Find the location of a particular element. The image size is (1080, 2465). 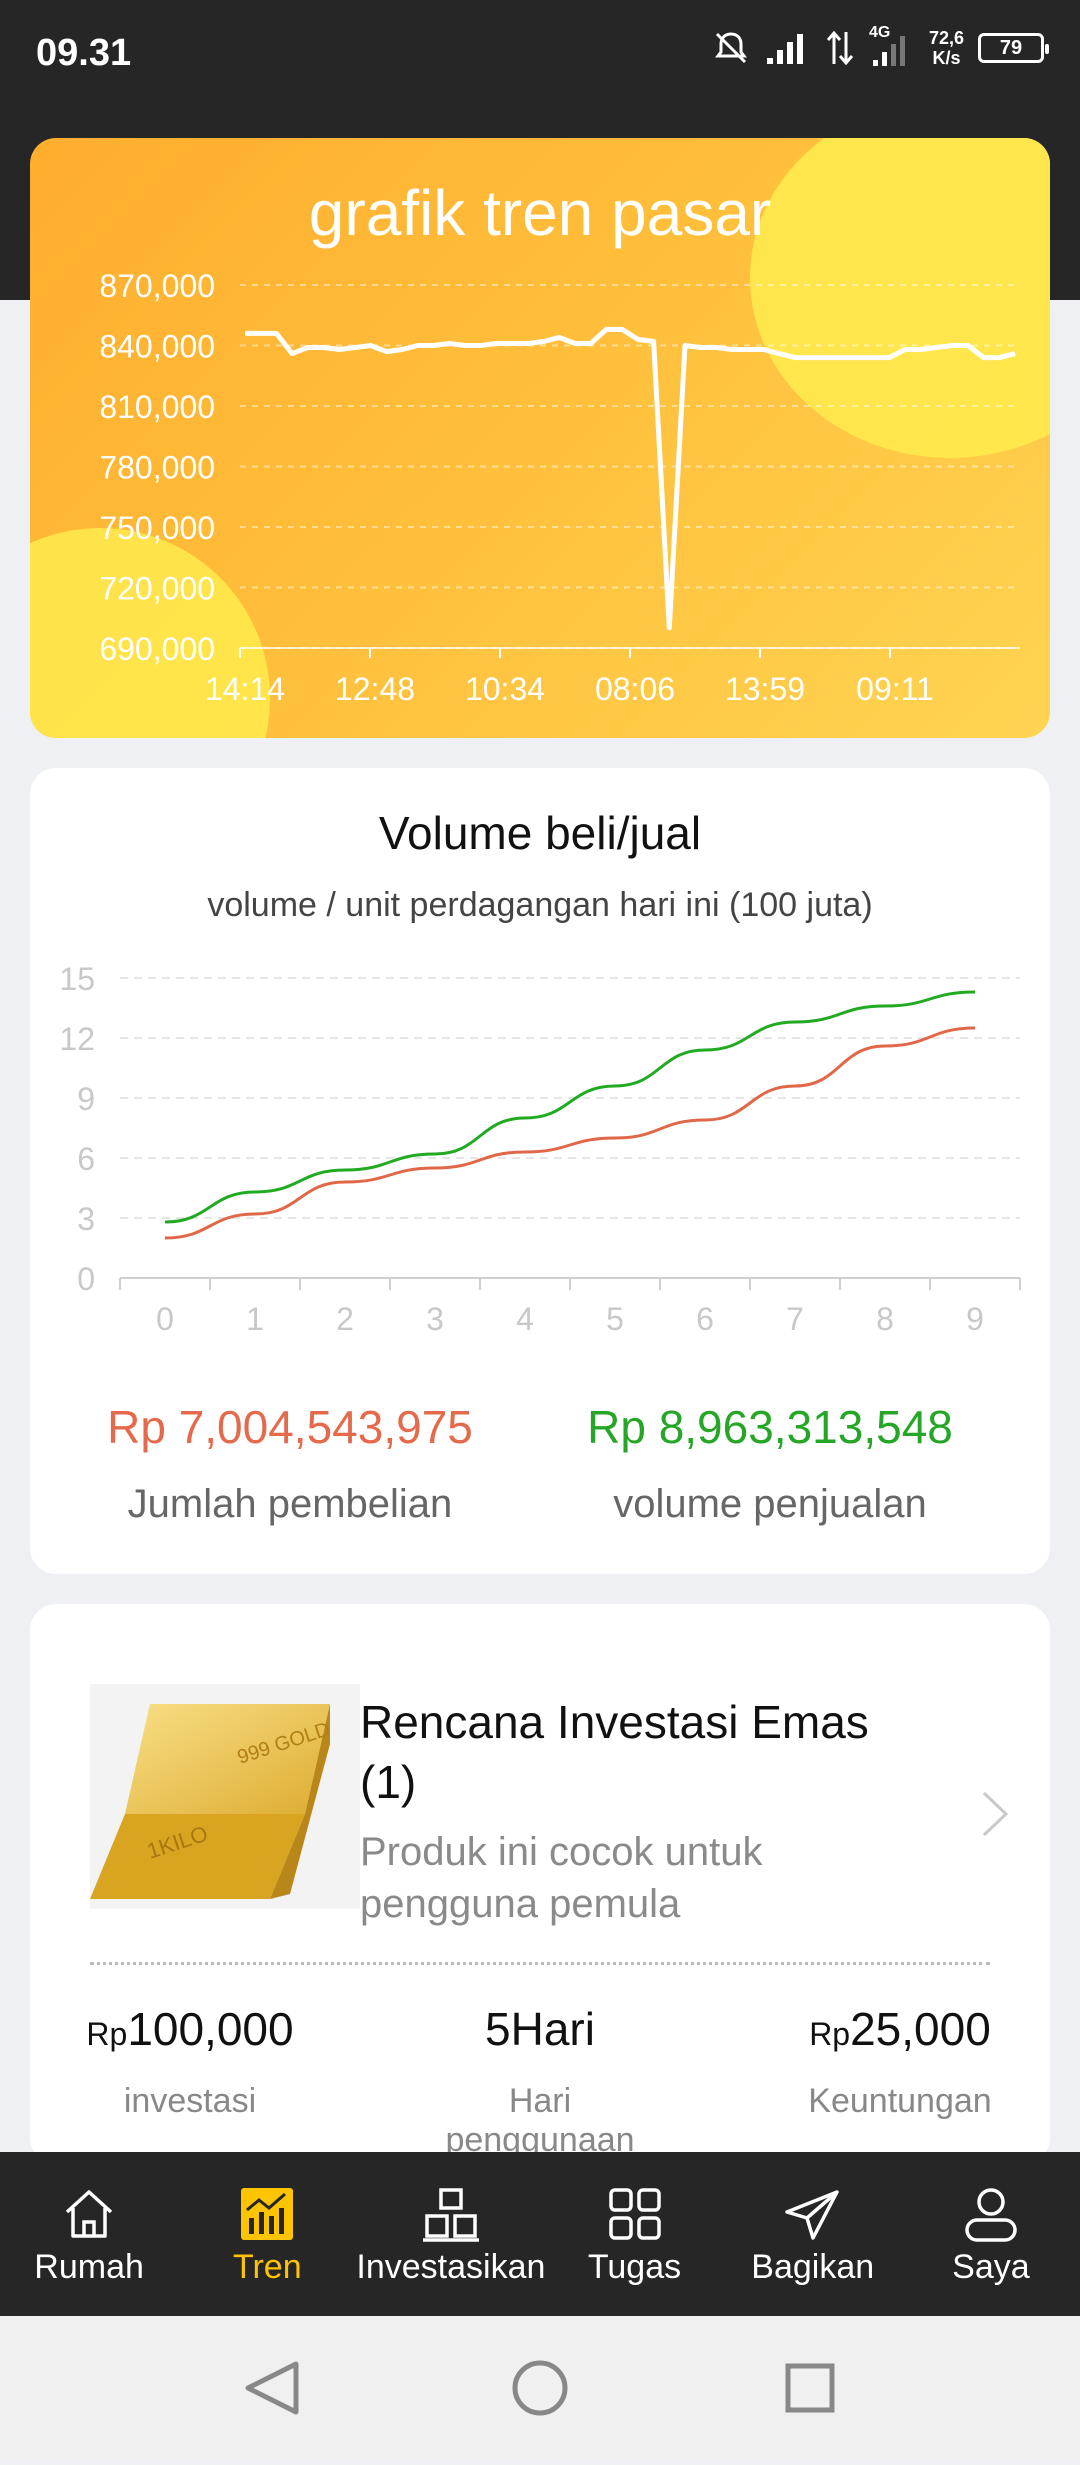

investment-currency: Rp is located at coordinates (107, 2034).